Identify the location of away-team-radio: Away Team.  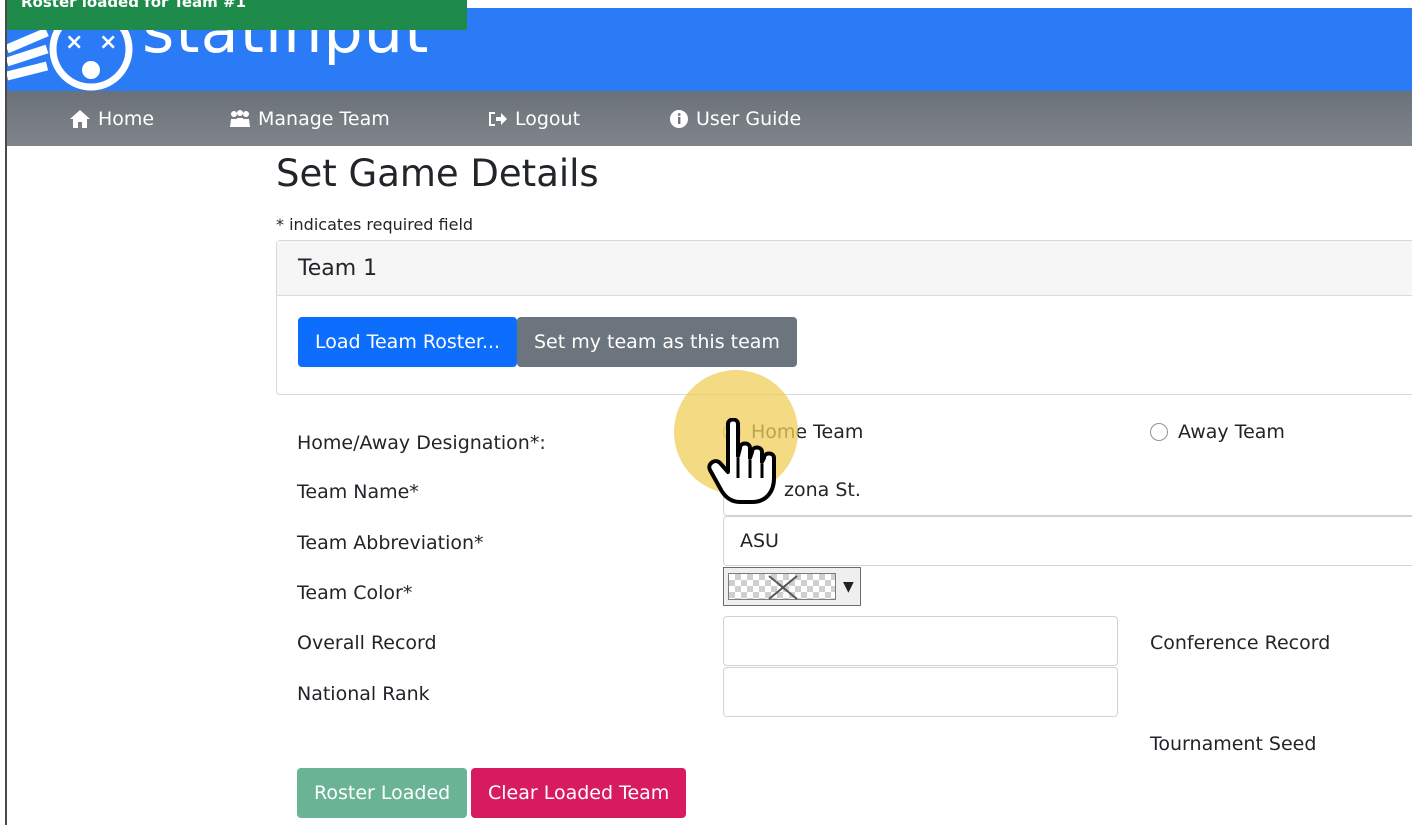
(1217, 432).